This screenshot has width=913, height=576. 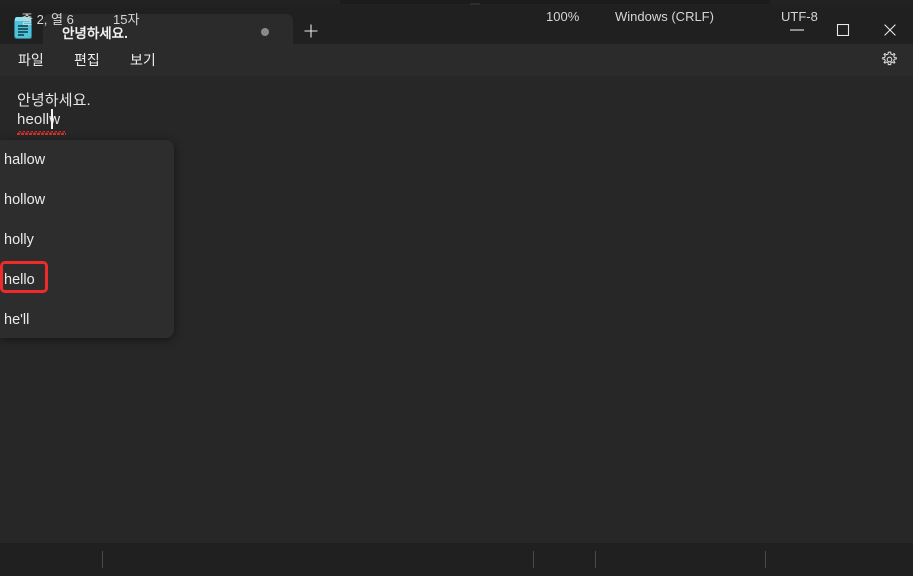 What do you see at coordinates (555, 2) in the screenshot?
I see `background-window-edge-dark` at bounding box center [555, 2].